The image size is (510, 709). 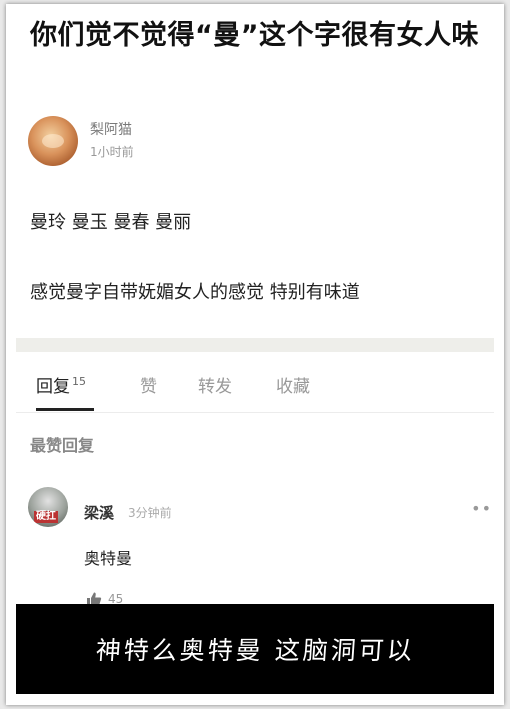 I want to click on reply-author-name: 梁溪, so click(x=99, y=512).